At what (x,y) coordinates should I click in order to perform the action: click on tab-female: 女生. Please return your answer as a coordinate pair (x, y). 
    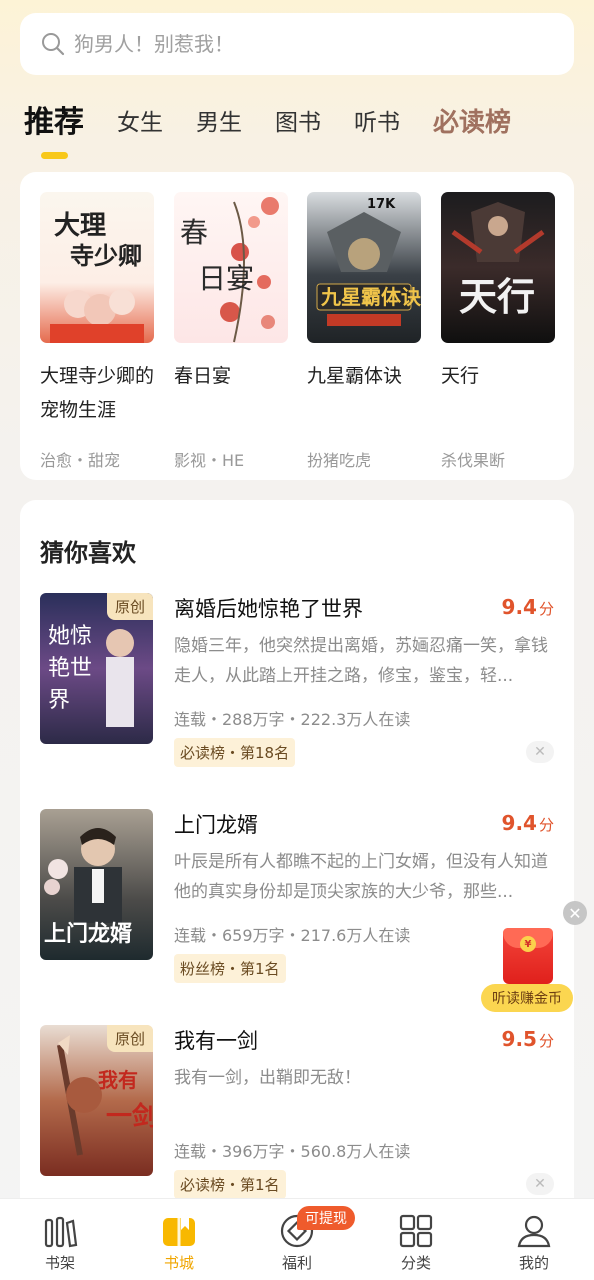
    Looking at the image, I should click on (140, 123).